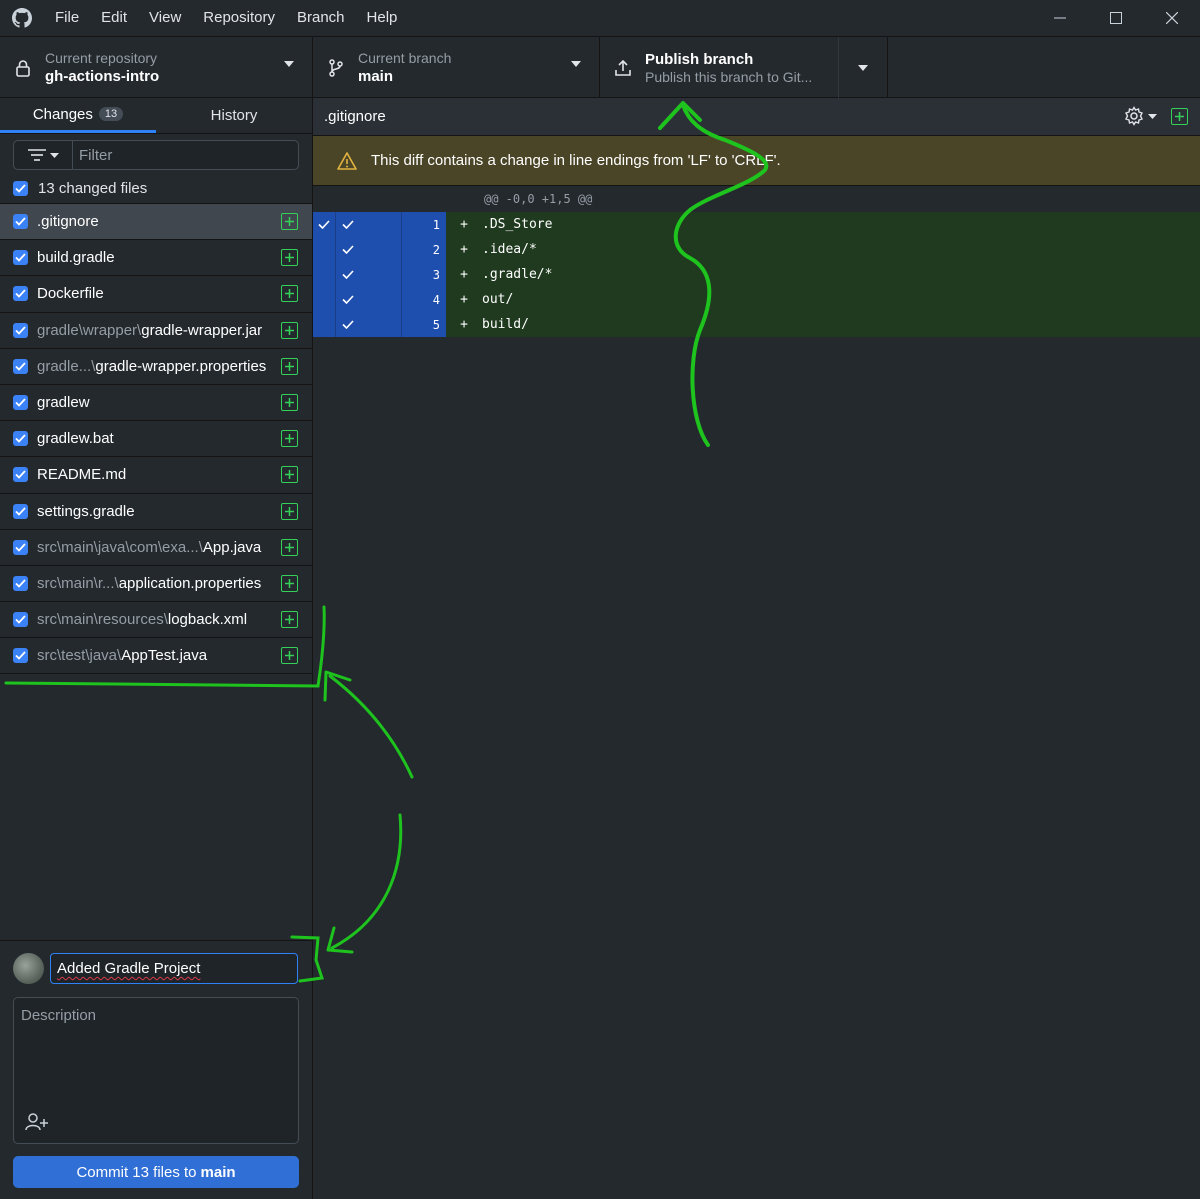 This screenshot has width=1200, height=1199. Describe the element at coordinates (622, 68) in the screenshot. I see `upload-icon` at that location.